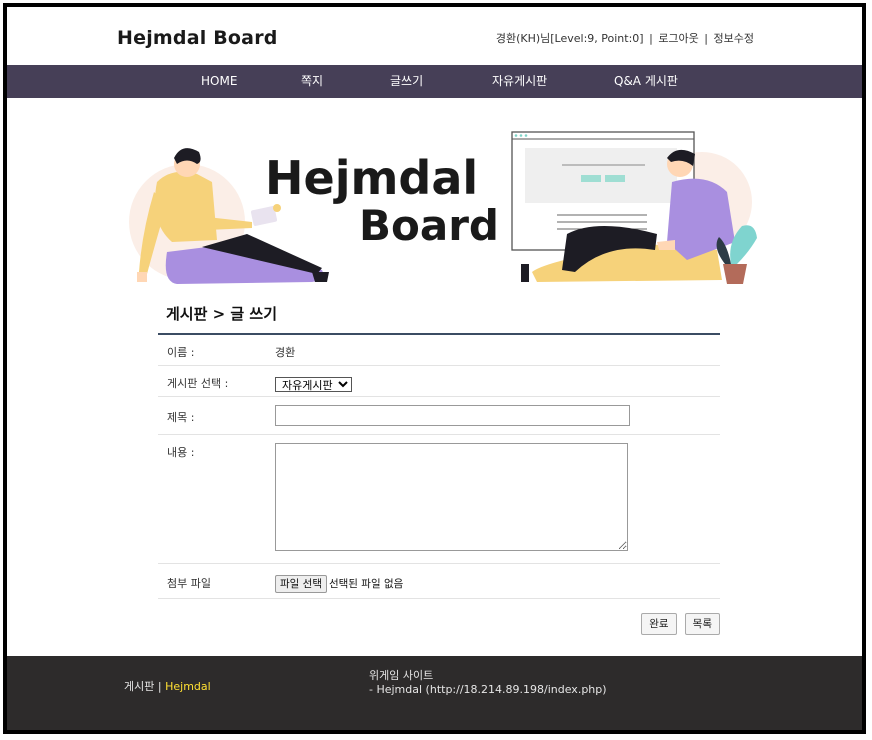 The width and height of the screenshot is (872, 740). What do you see at coordinates (434, 81) in the screenshot?
I see `main-nav: HOME 쪽지 글쓰기 자유게시판 Q&A 게시판` at bounding box center [434, 81].